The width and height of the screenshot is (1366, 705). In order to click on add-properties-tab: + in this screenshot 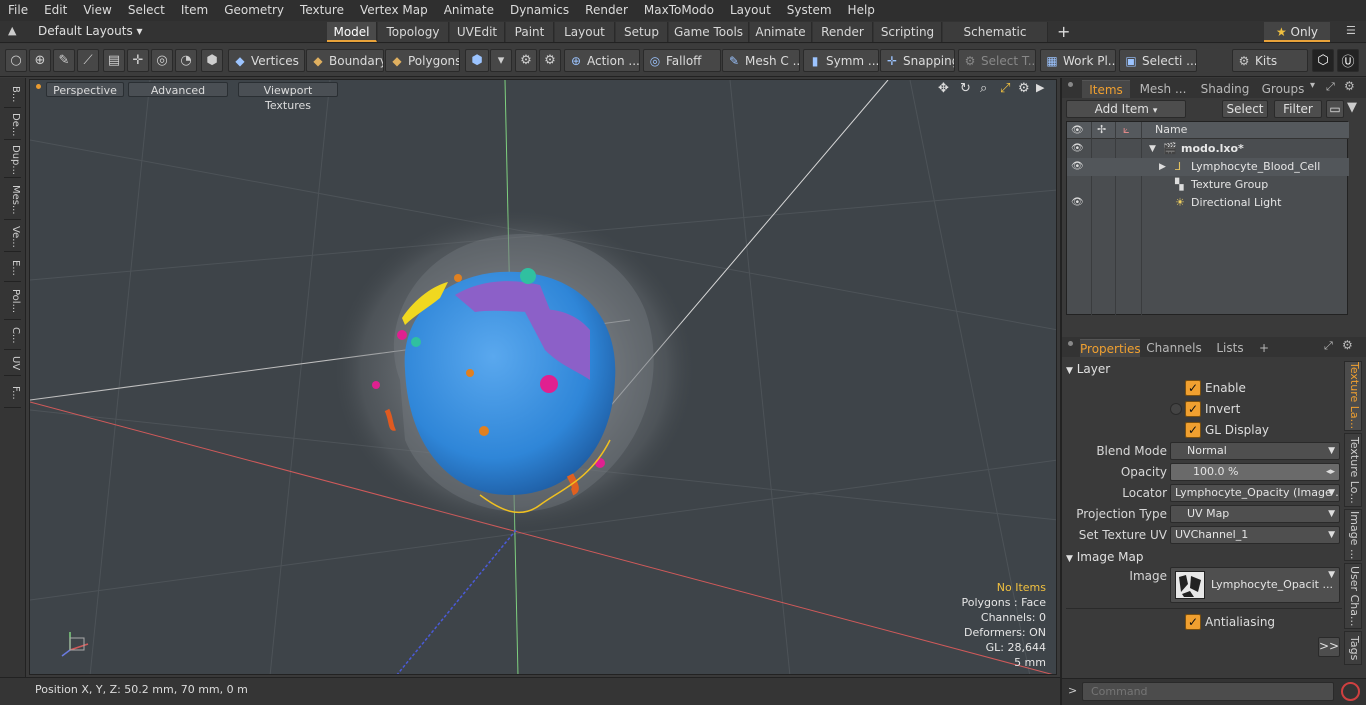, I will do `click(1264, 348)`.